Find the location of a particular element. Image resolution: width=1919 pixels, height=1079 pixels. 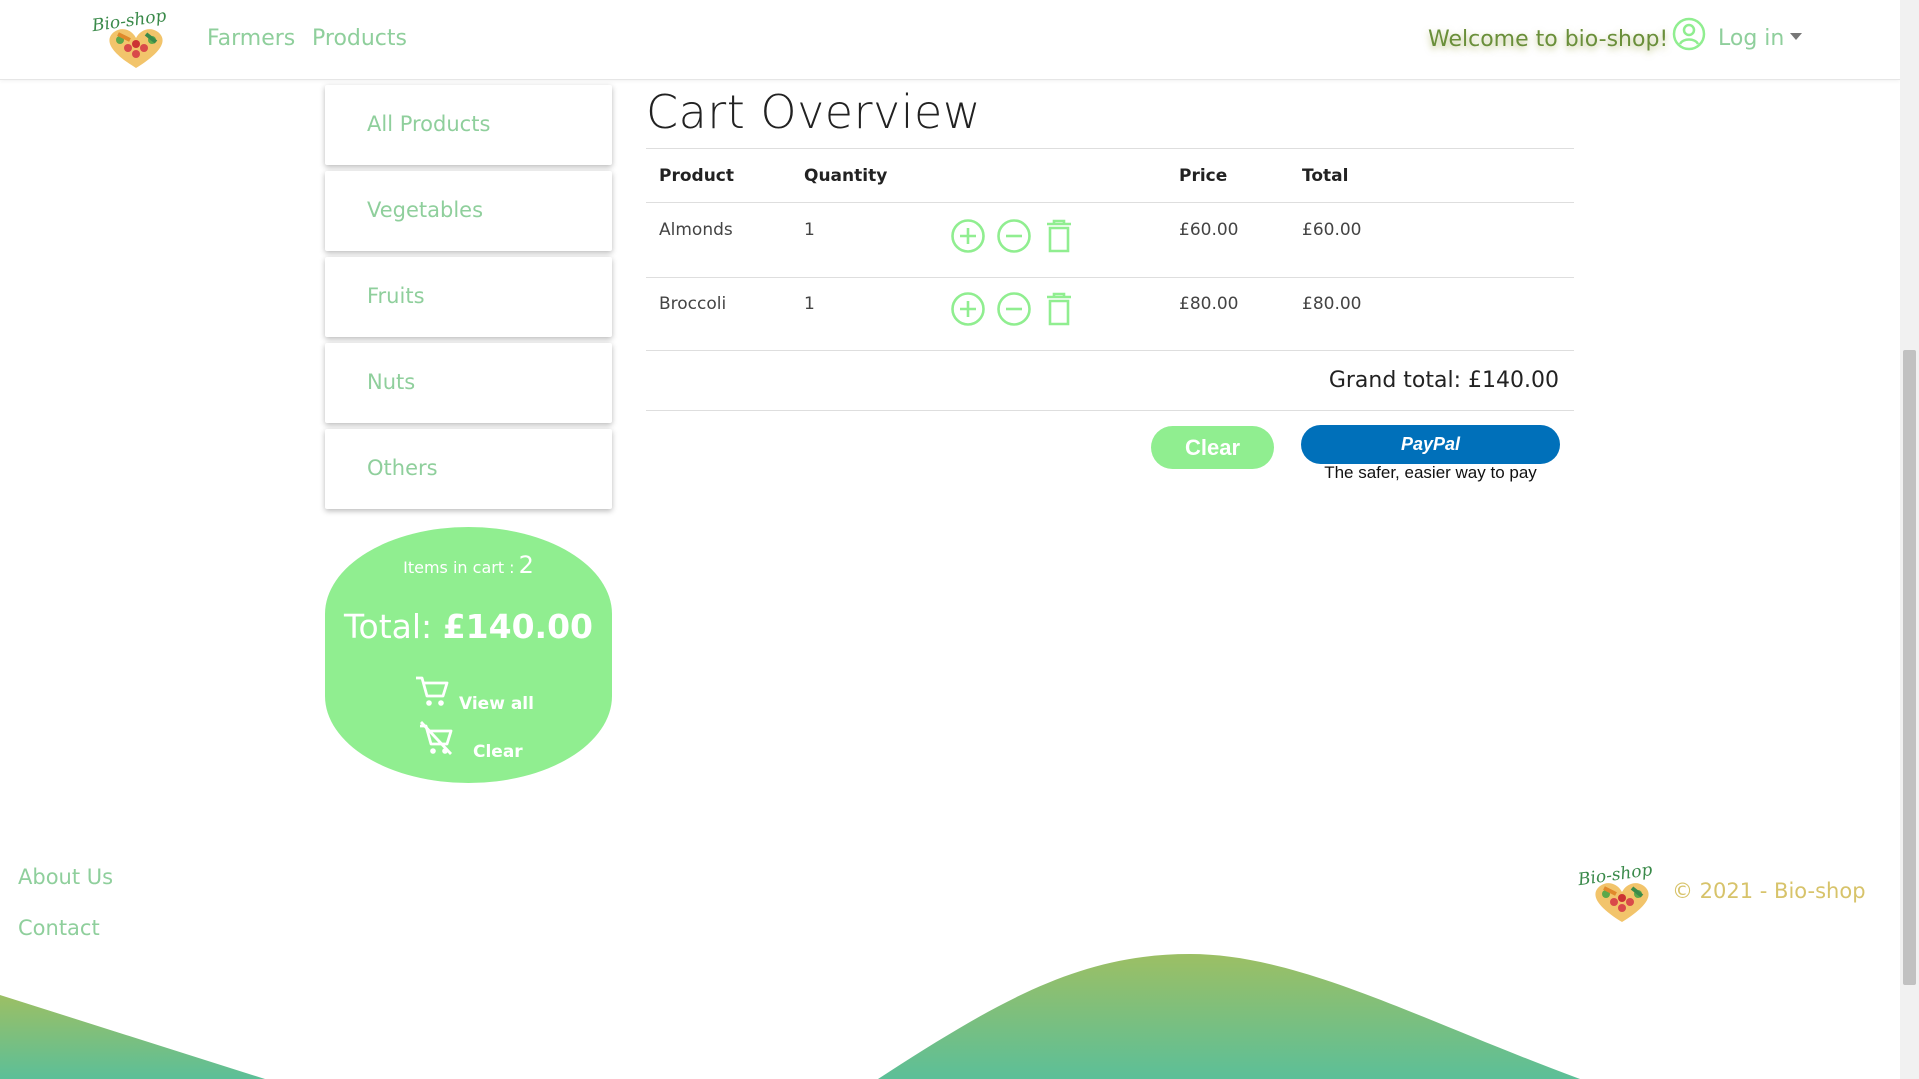

category-label: Fruits is located at coordinates (396, 296).